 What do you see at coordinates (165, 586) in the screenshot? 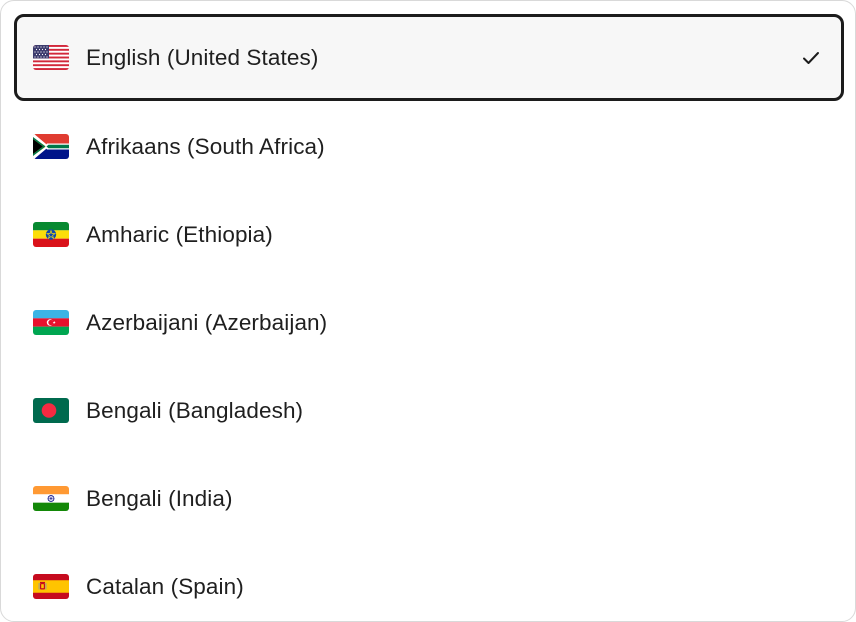
I see `language-option-label: Catalan (Spain)` at bounding box center [165, 586].